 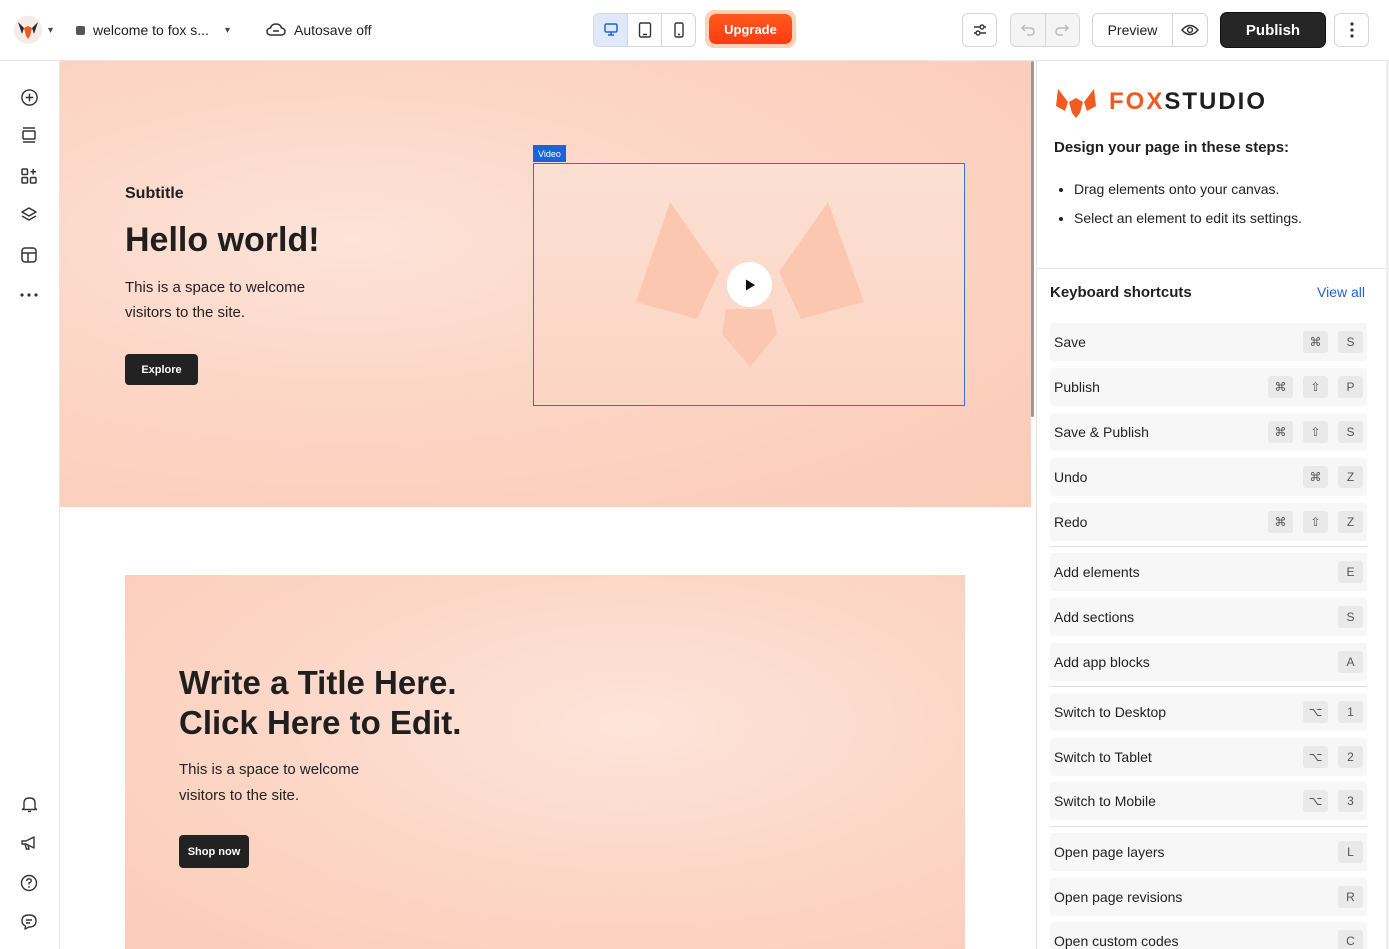 I want to click on add-element-button, so click(x=29, y=97).